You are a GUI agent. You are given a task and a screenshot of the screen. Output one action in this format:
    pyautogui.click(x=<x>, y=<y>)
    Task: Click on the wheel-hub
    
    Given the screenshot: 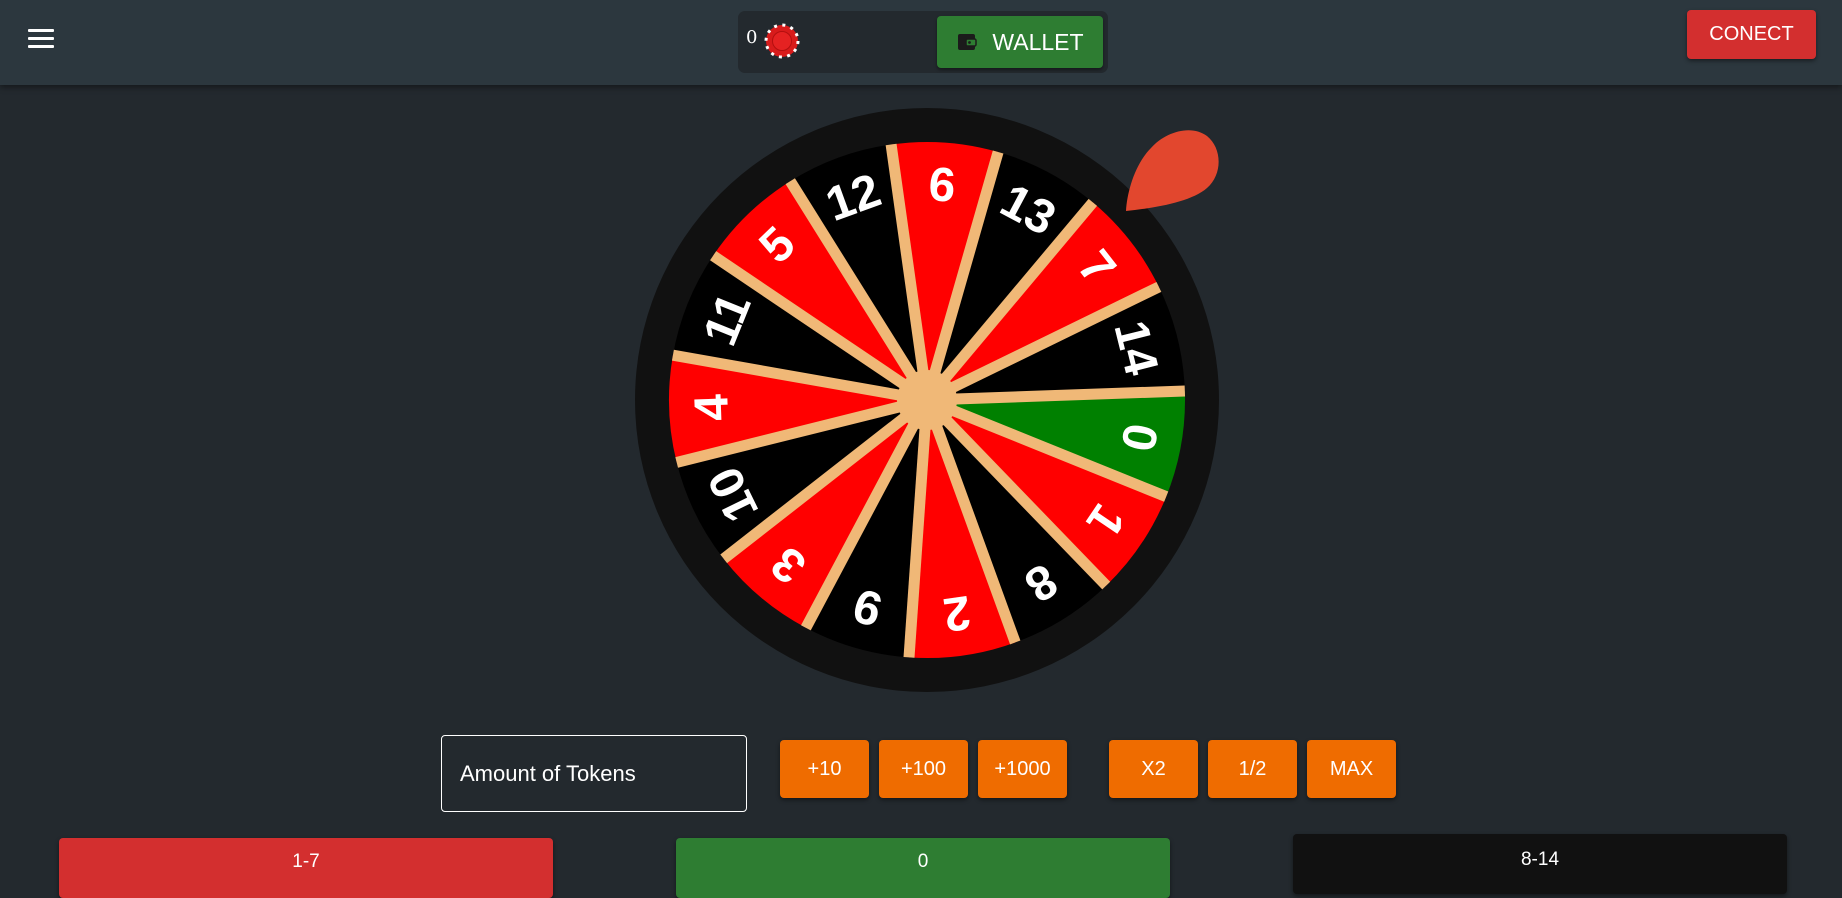 What is the action you would take?
    pyautogui.click(x=927, y=400)
    